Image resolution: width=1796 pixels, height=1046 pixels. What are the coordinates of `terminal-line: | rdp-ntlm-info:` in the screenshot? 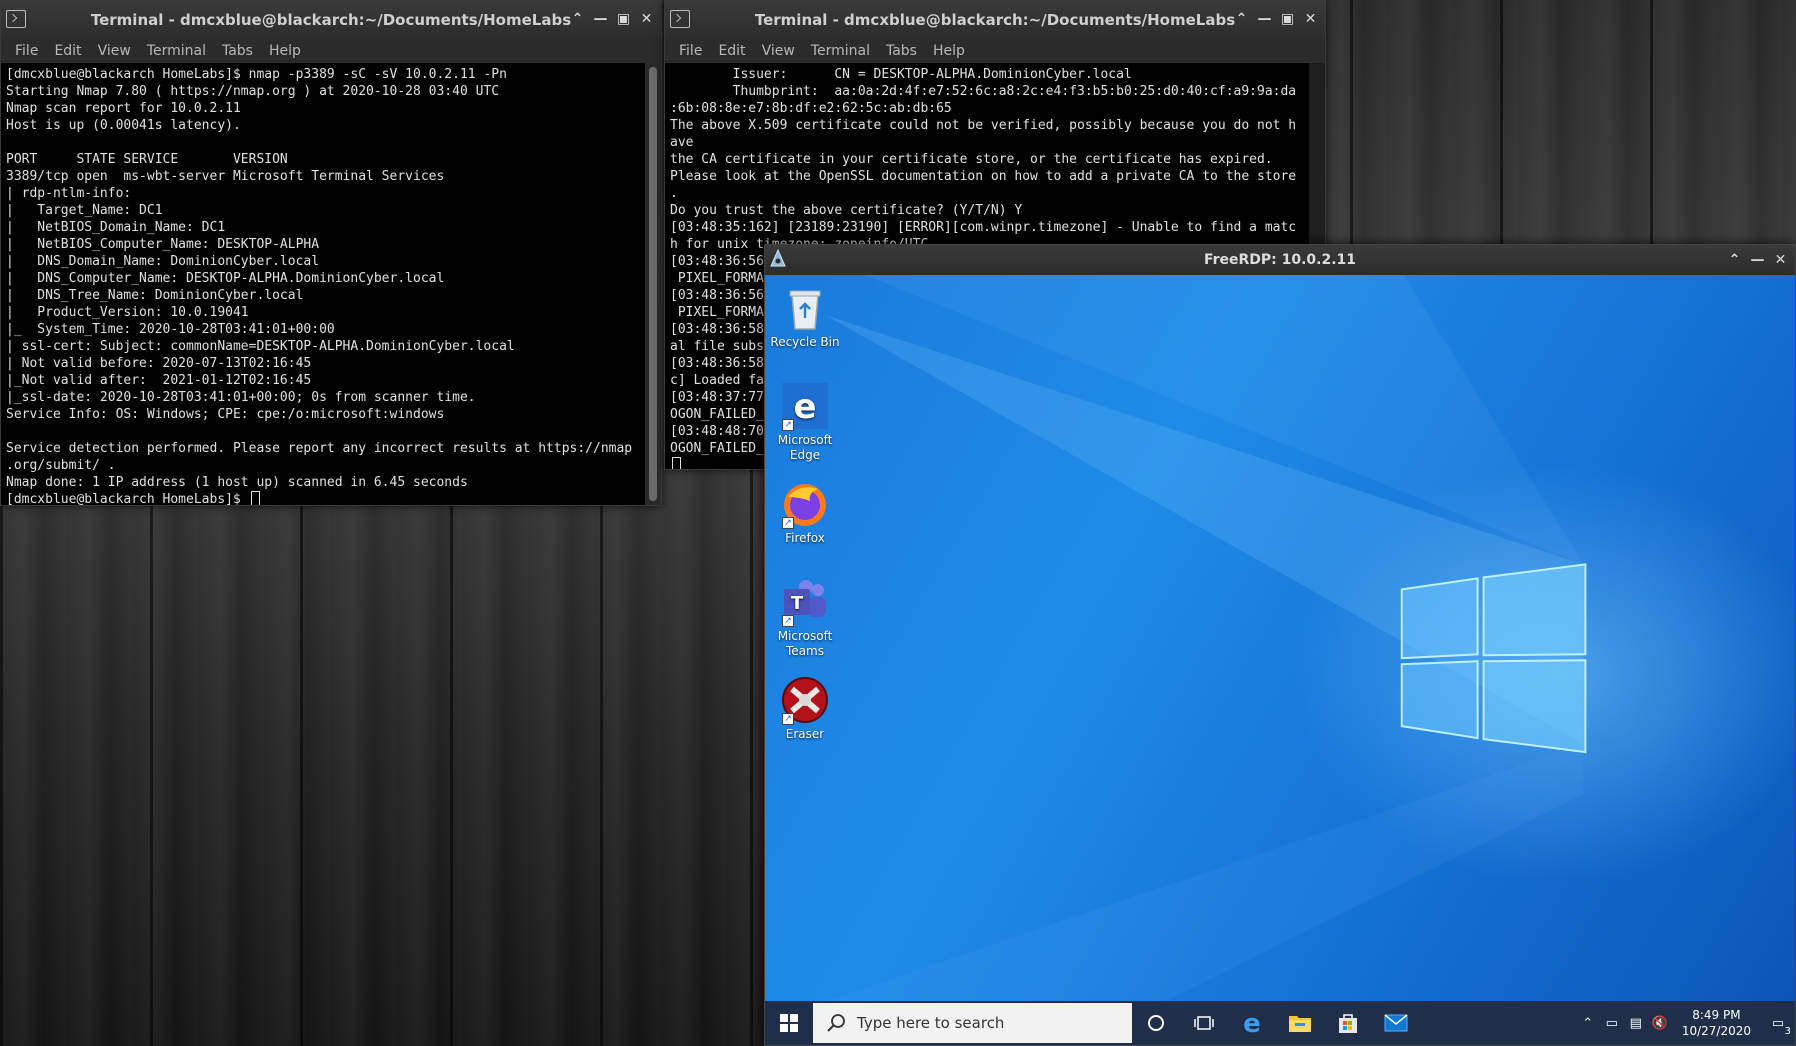 It's located at (69, 193).